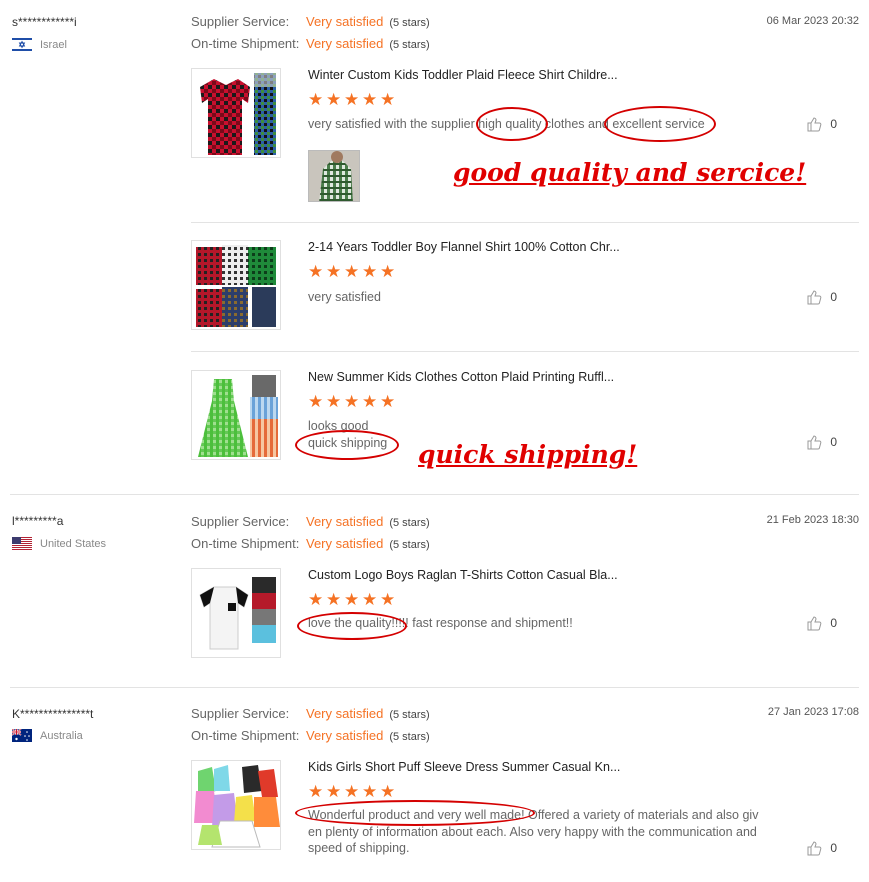  Describe the element at coordinates (22, 543) in the screenshot. I see `us-flag-icon` at that location.